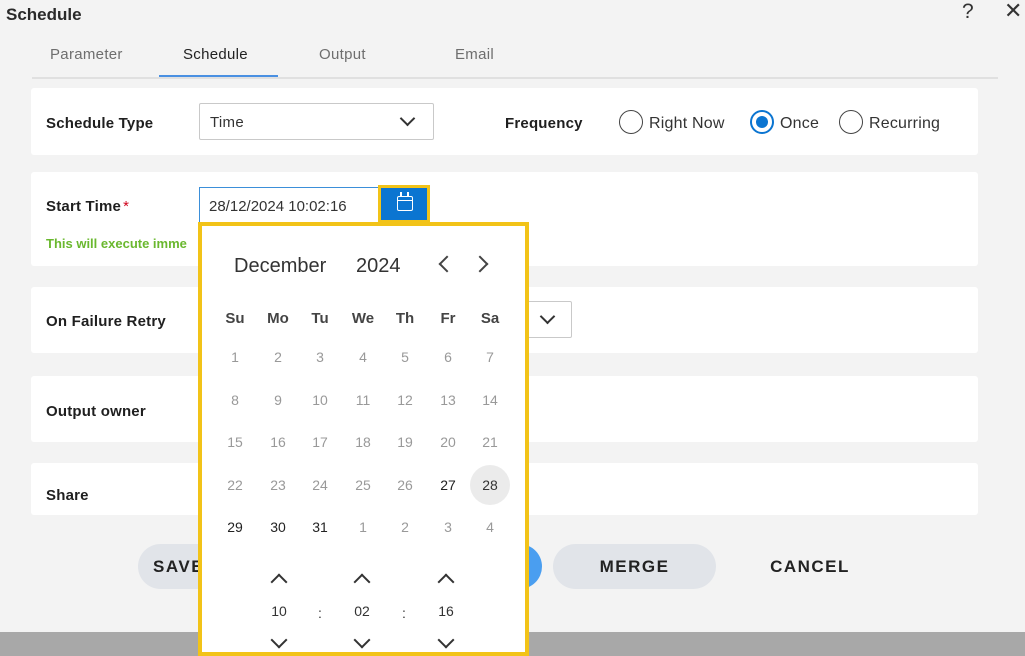  What do you see at coordinates (218, 76) in the screenshot?
I see `active-tab-indicator` at bounding box center [218, 76].